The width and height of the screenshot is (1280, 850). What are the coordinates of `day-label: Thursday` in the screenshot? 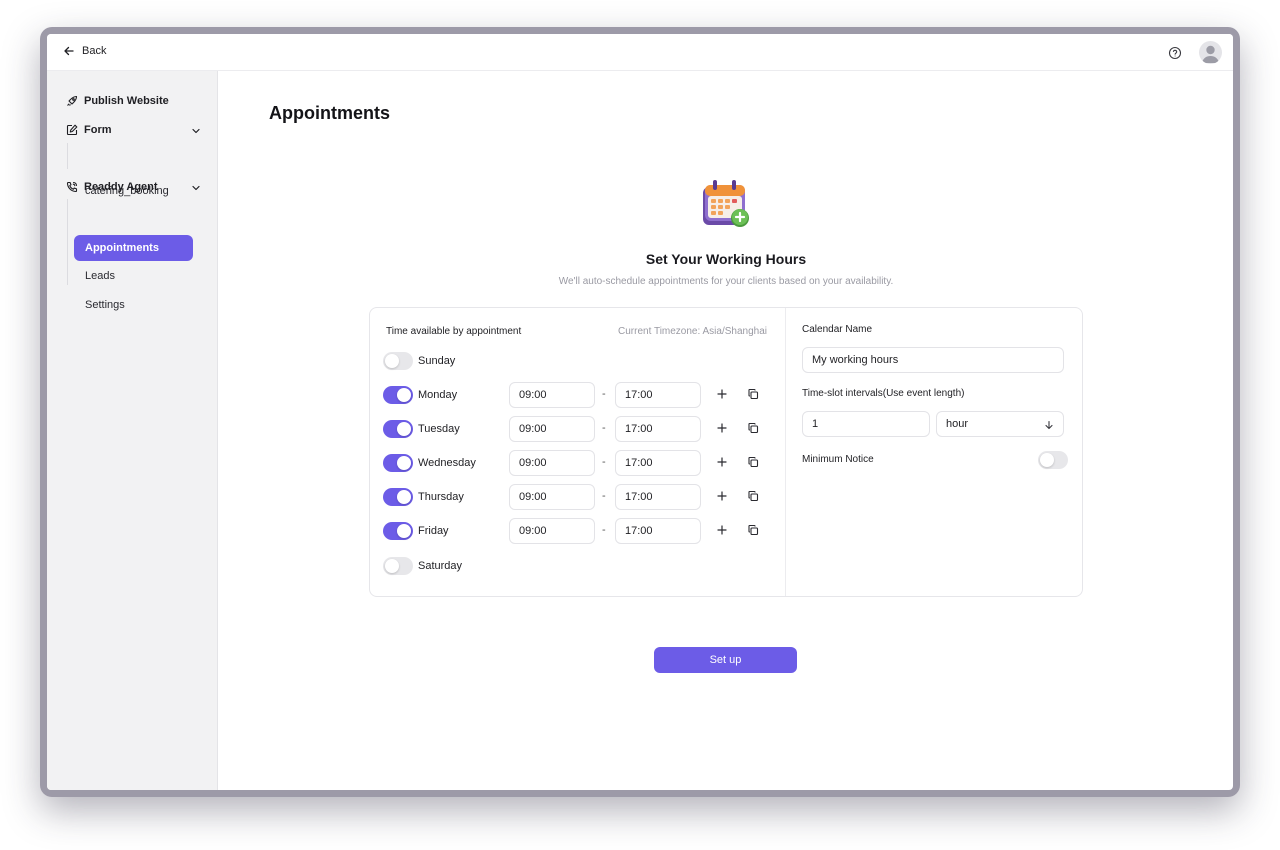 It's located at (441, 497).